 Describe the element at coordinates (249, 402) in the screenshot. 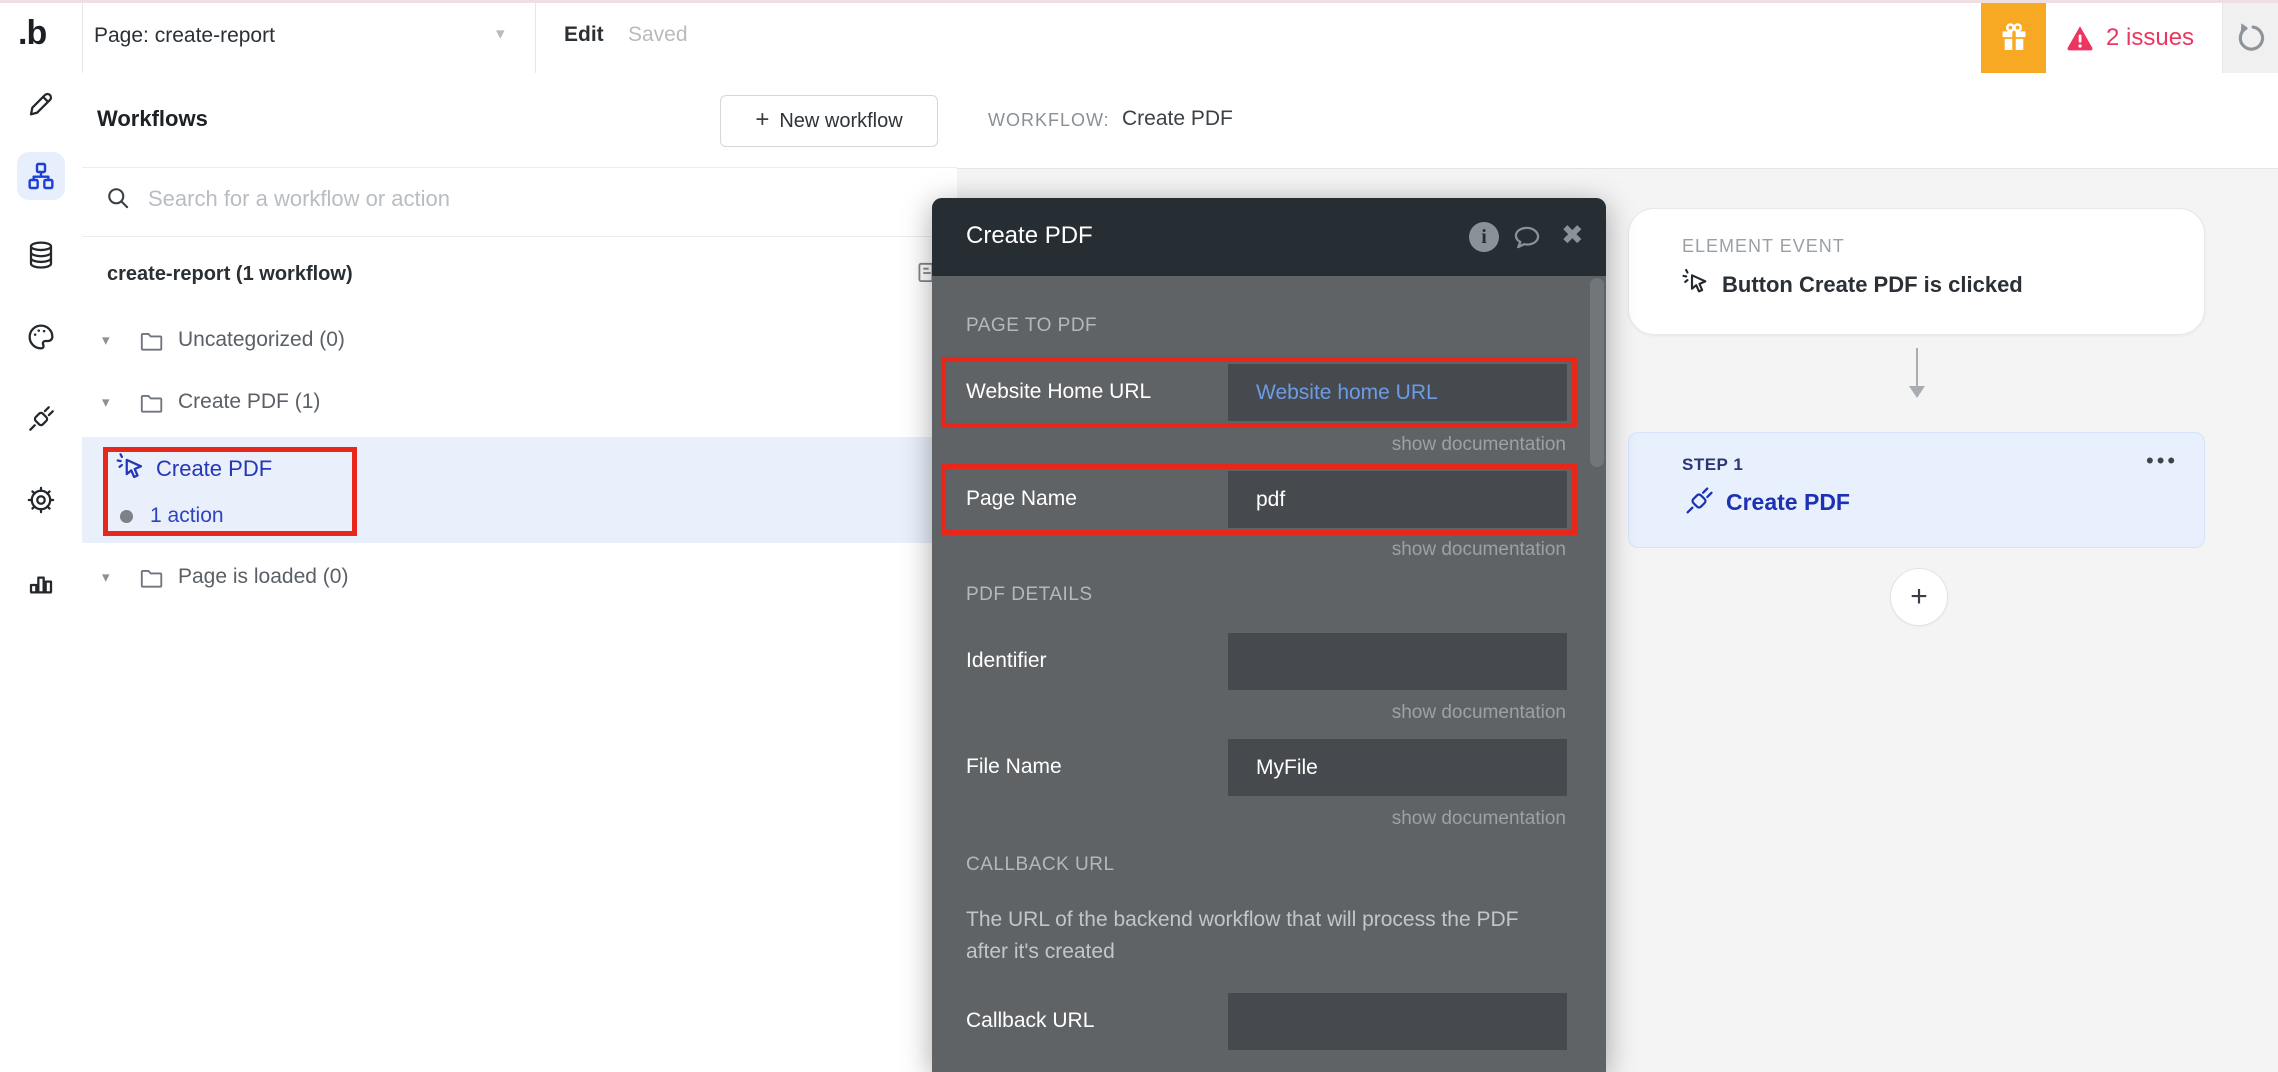

I see `folder-row-create-pdf: Create PDF (1)` at that location.